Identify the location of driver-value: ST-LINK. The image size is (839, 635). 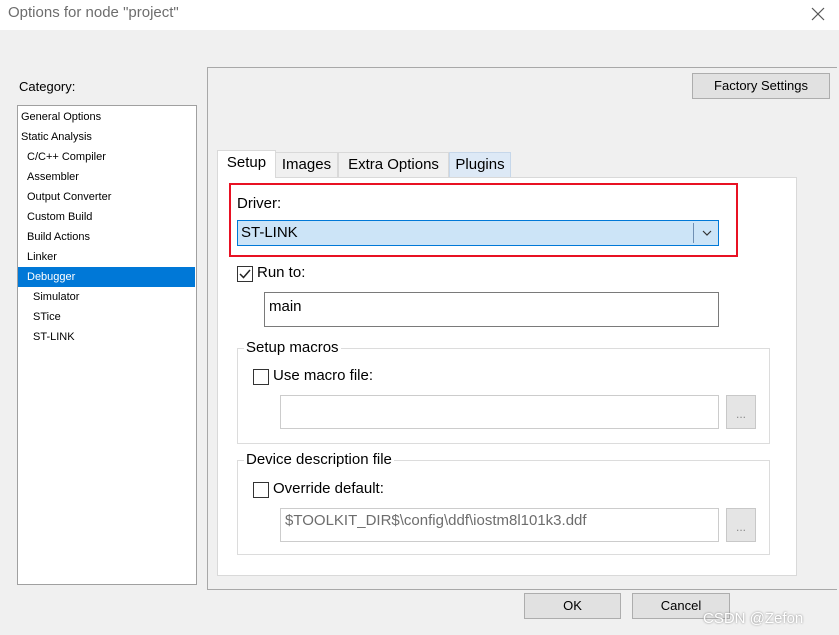
(269, 232).